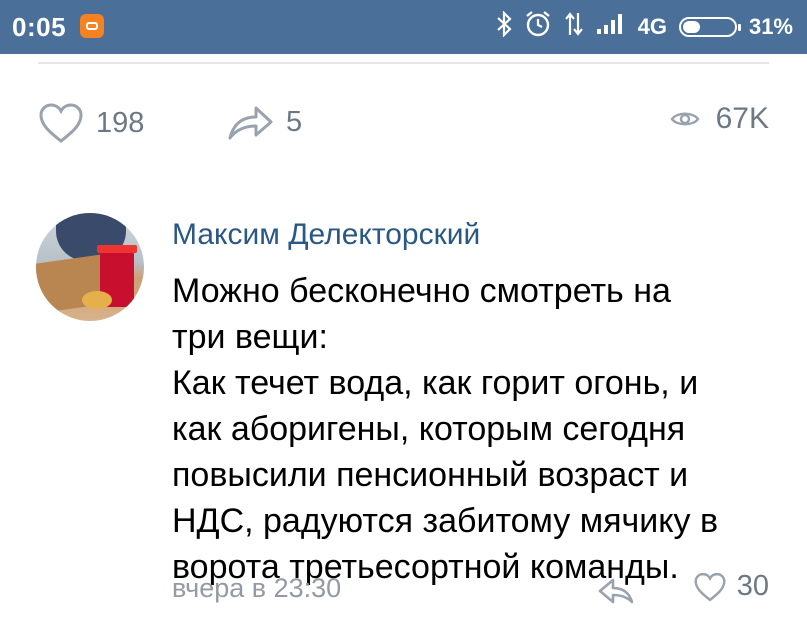 Image resolution: width=807 pixels, height=633 pixels. Describe the element at coordinates (403, 63) in the screenshot. I see `post-divider` at that location.